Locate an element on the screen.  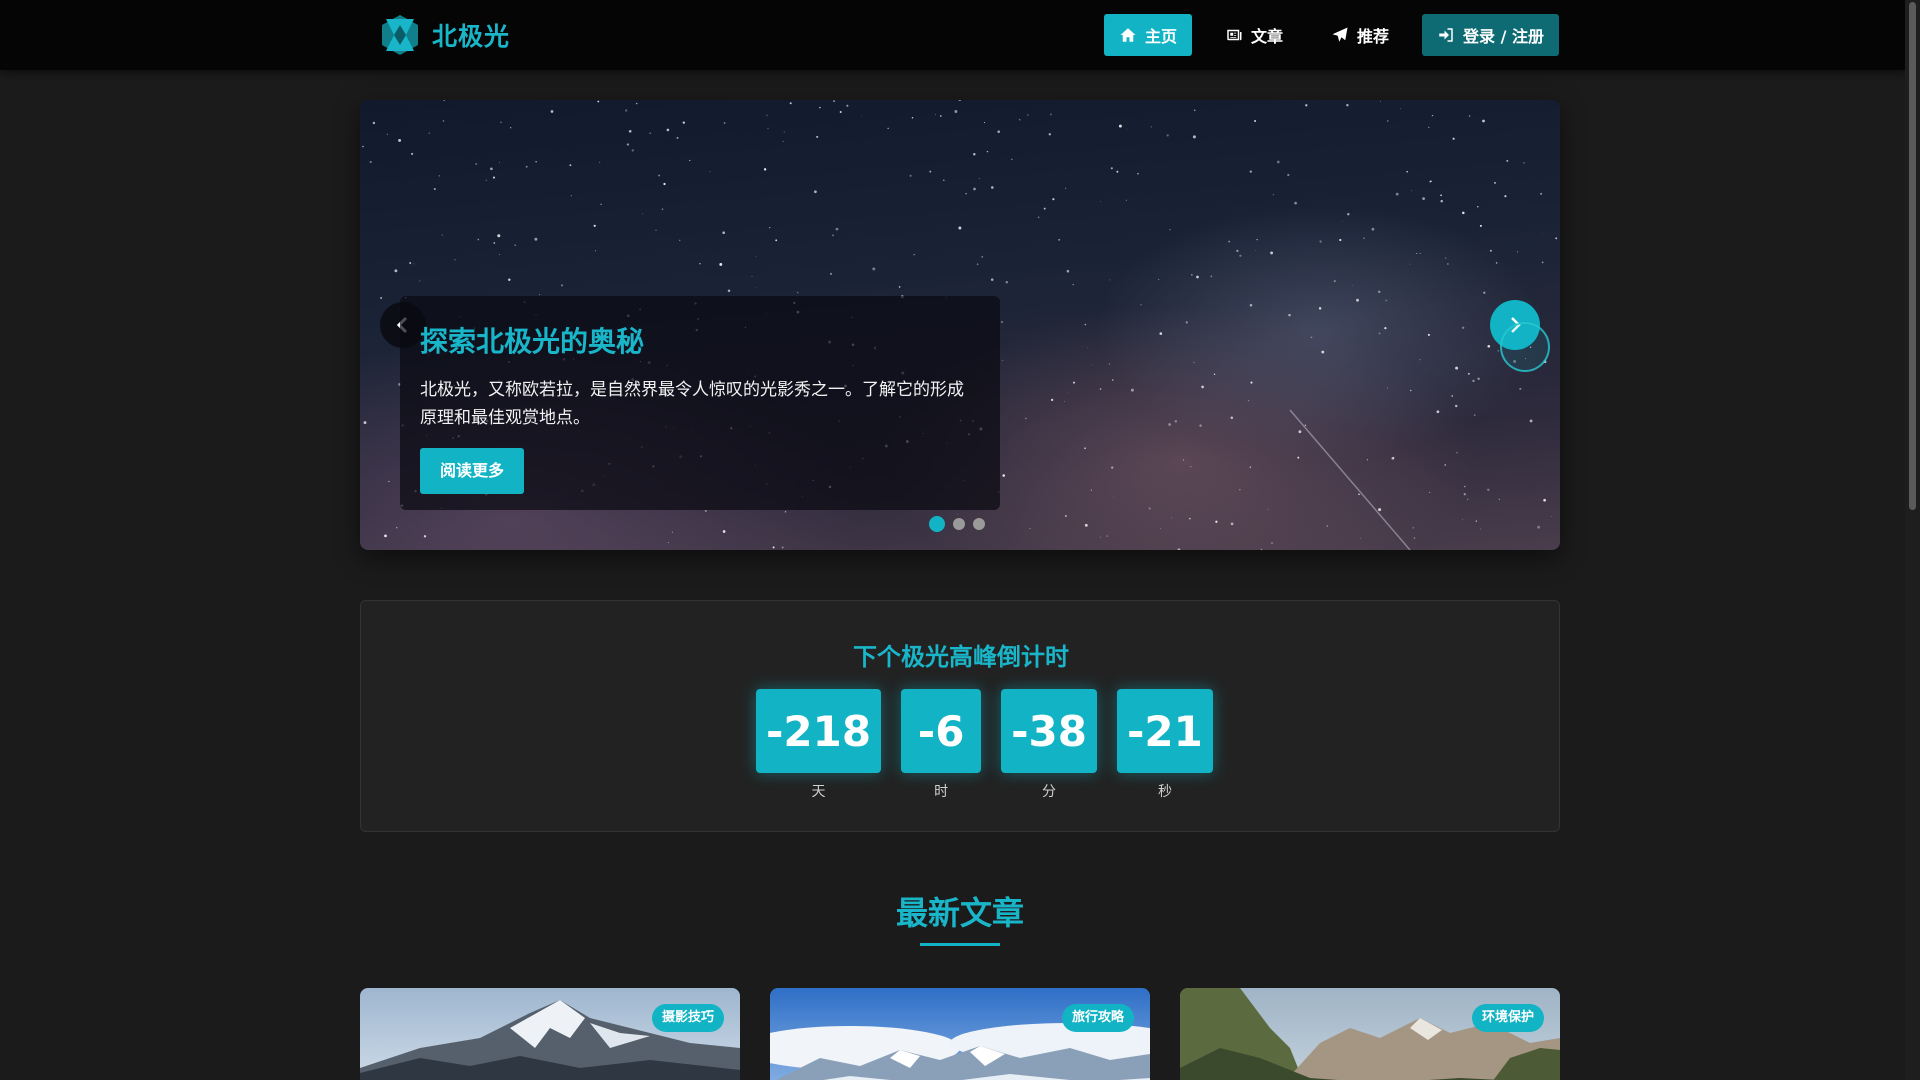
sign-in-icon is located at coordinates (1446, 35).